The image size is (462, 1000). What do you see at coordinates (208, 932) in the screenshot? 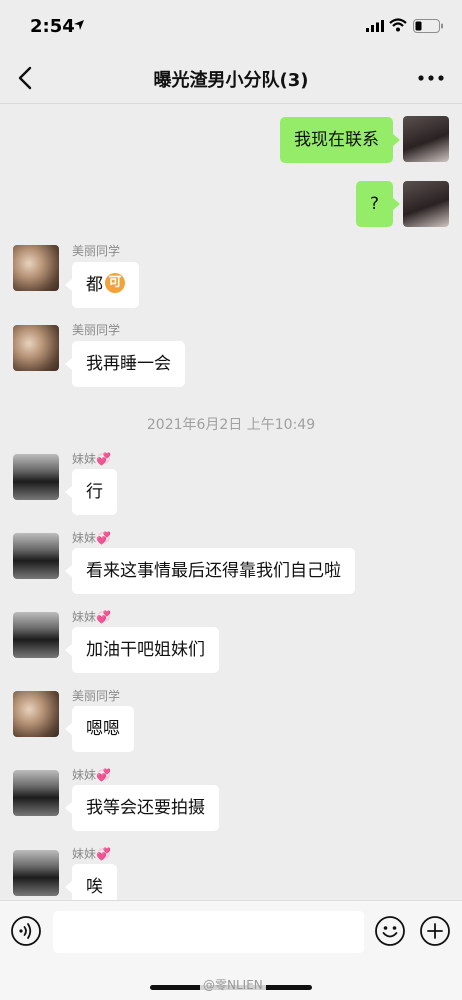
I see `message-input` at bounding box center [208, 932].